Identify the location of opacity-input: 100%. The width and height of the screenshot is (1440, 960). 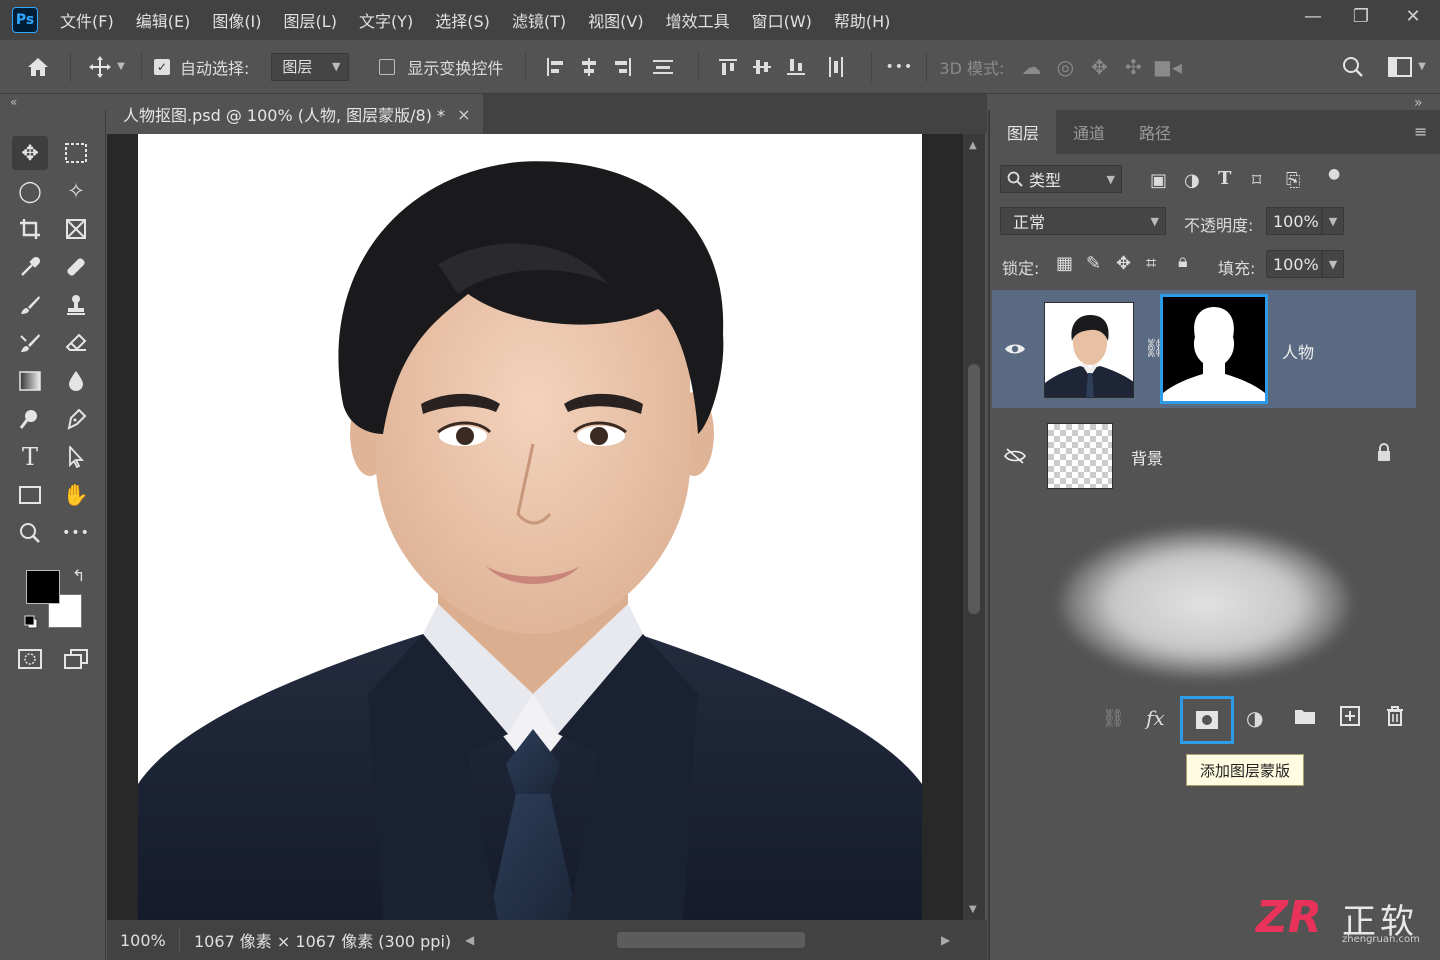
(1294, 221).